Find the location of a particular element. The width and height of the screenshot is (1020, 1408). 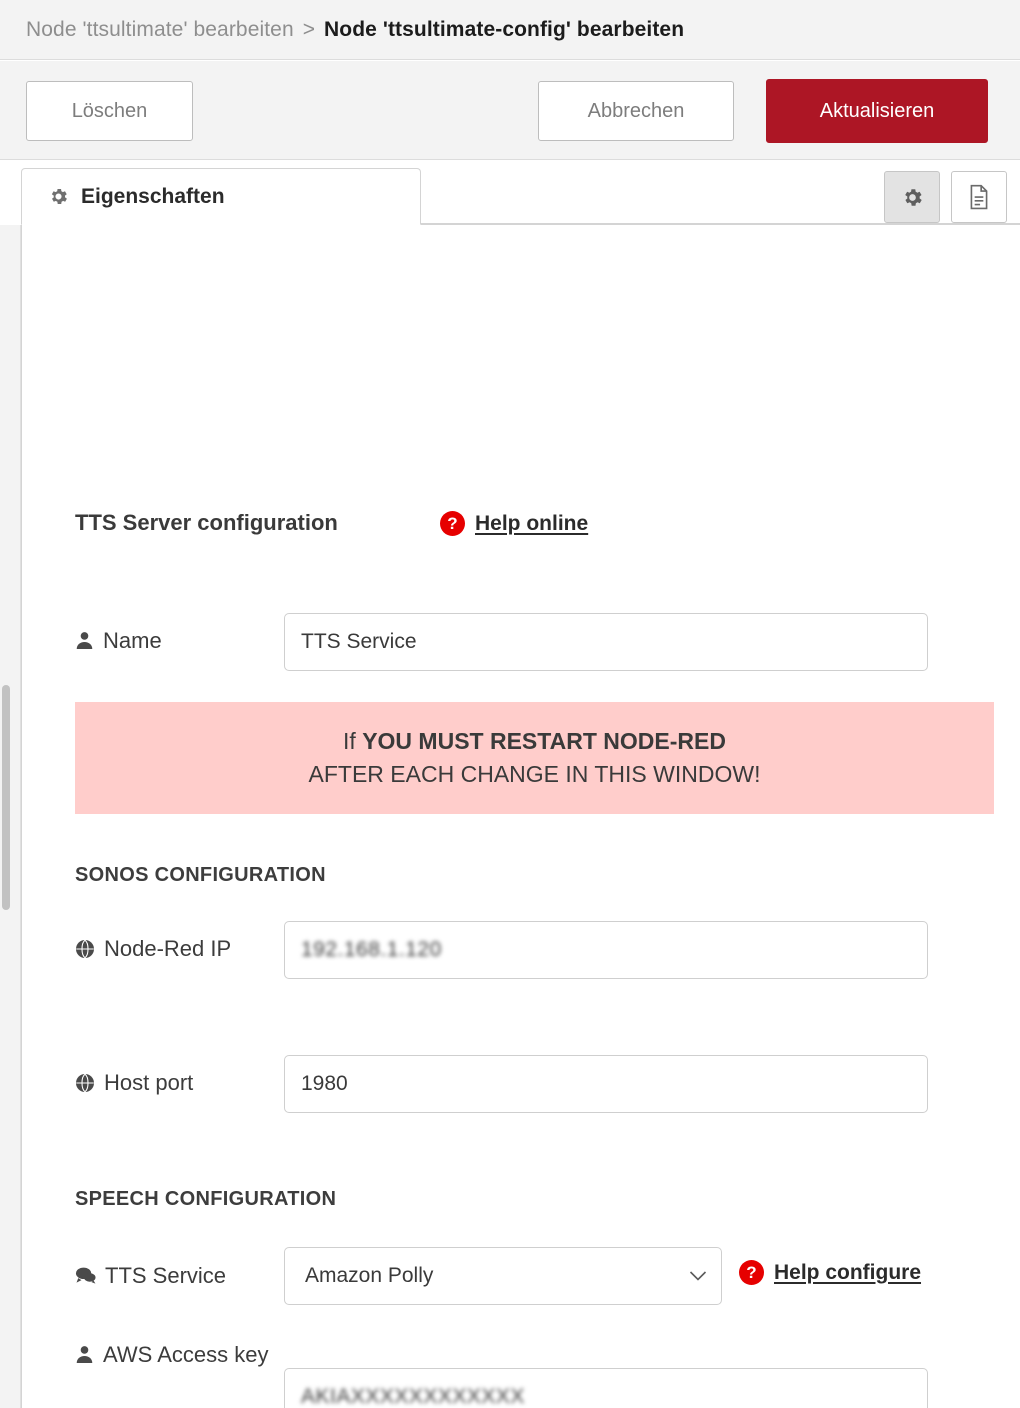

tts-service-value: Amazon Polly is located at coordinates (369, 1275).